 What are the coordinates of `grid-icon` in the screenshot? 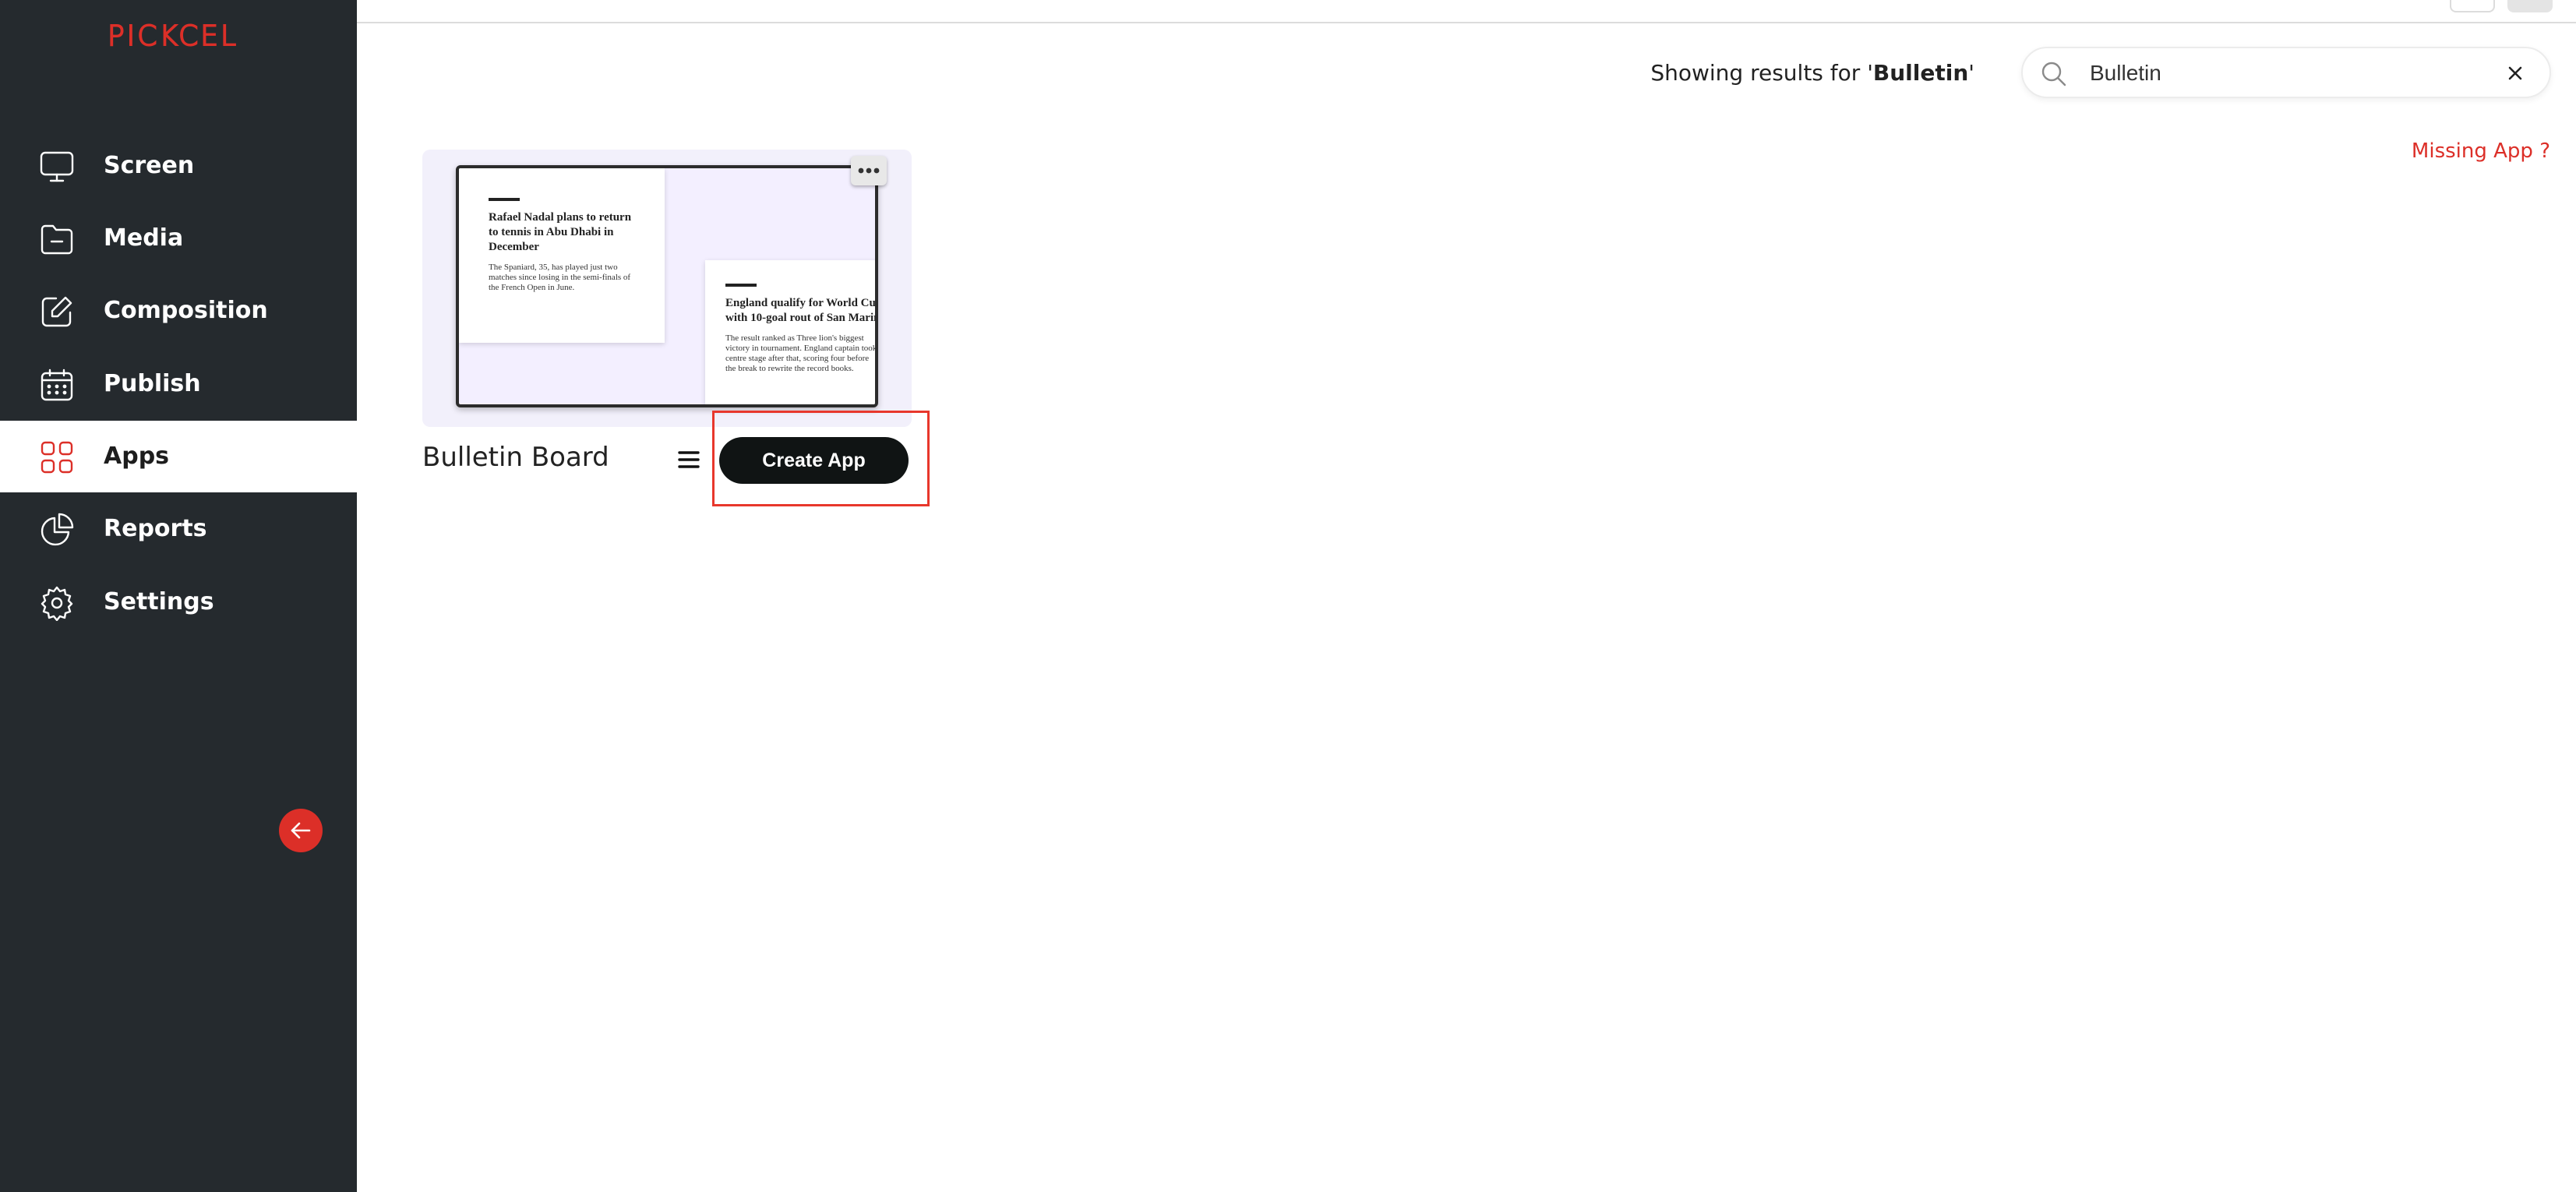 It's located at (57, 457).